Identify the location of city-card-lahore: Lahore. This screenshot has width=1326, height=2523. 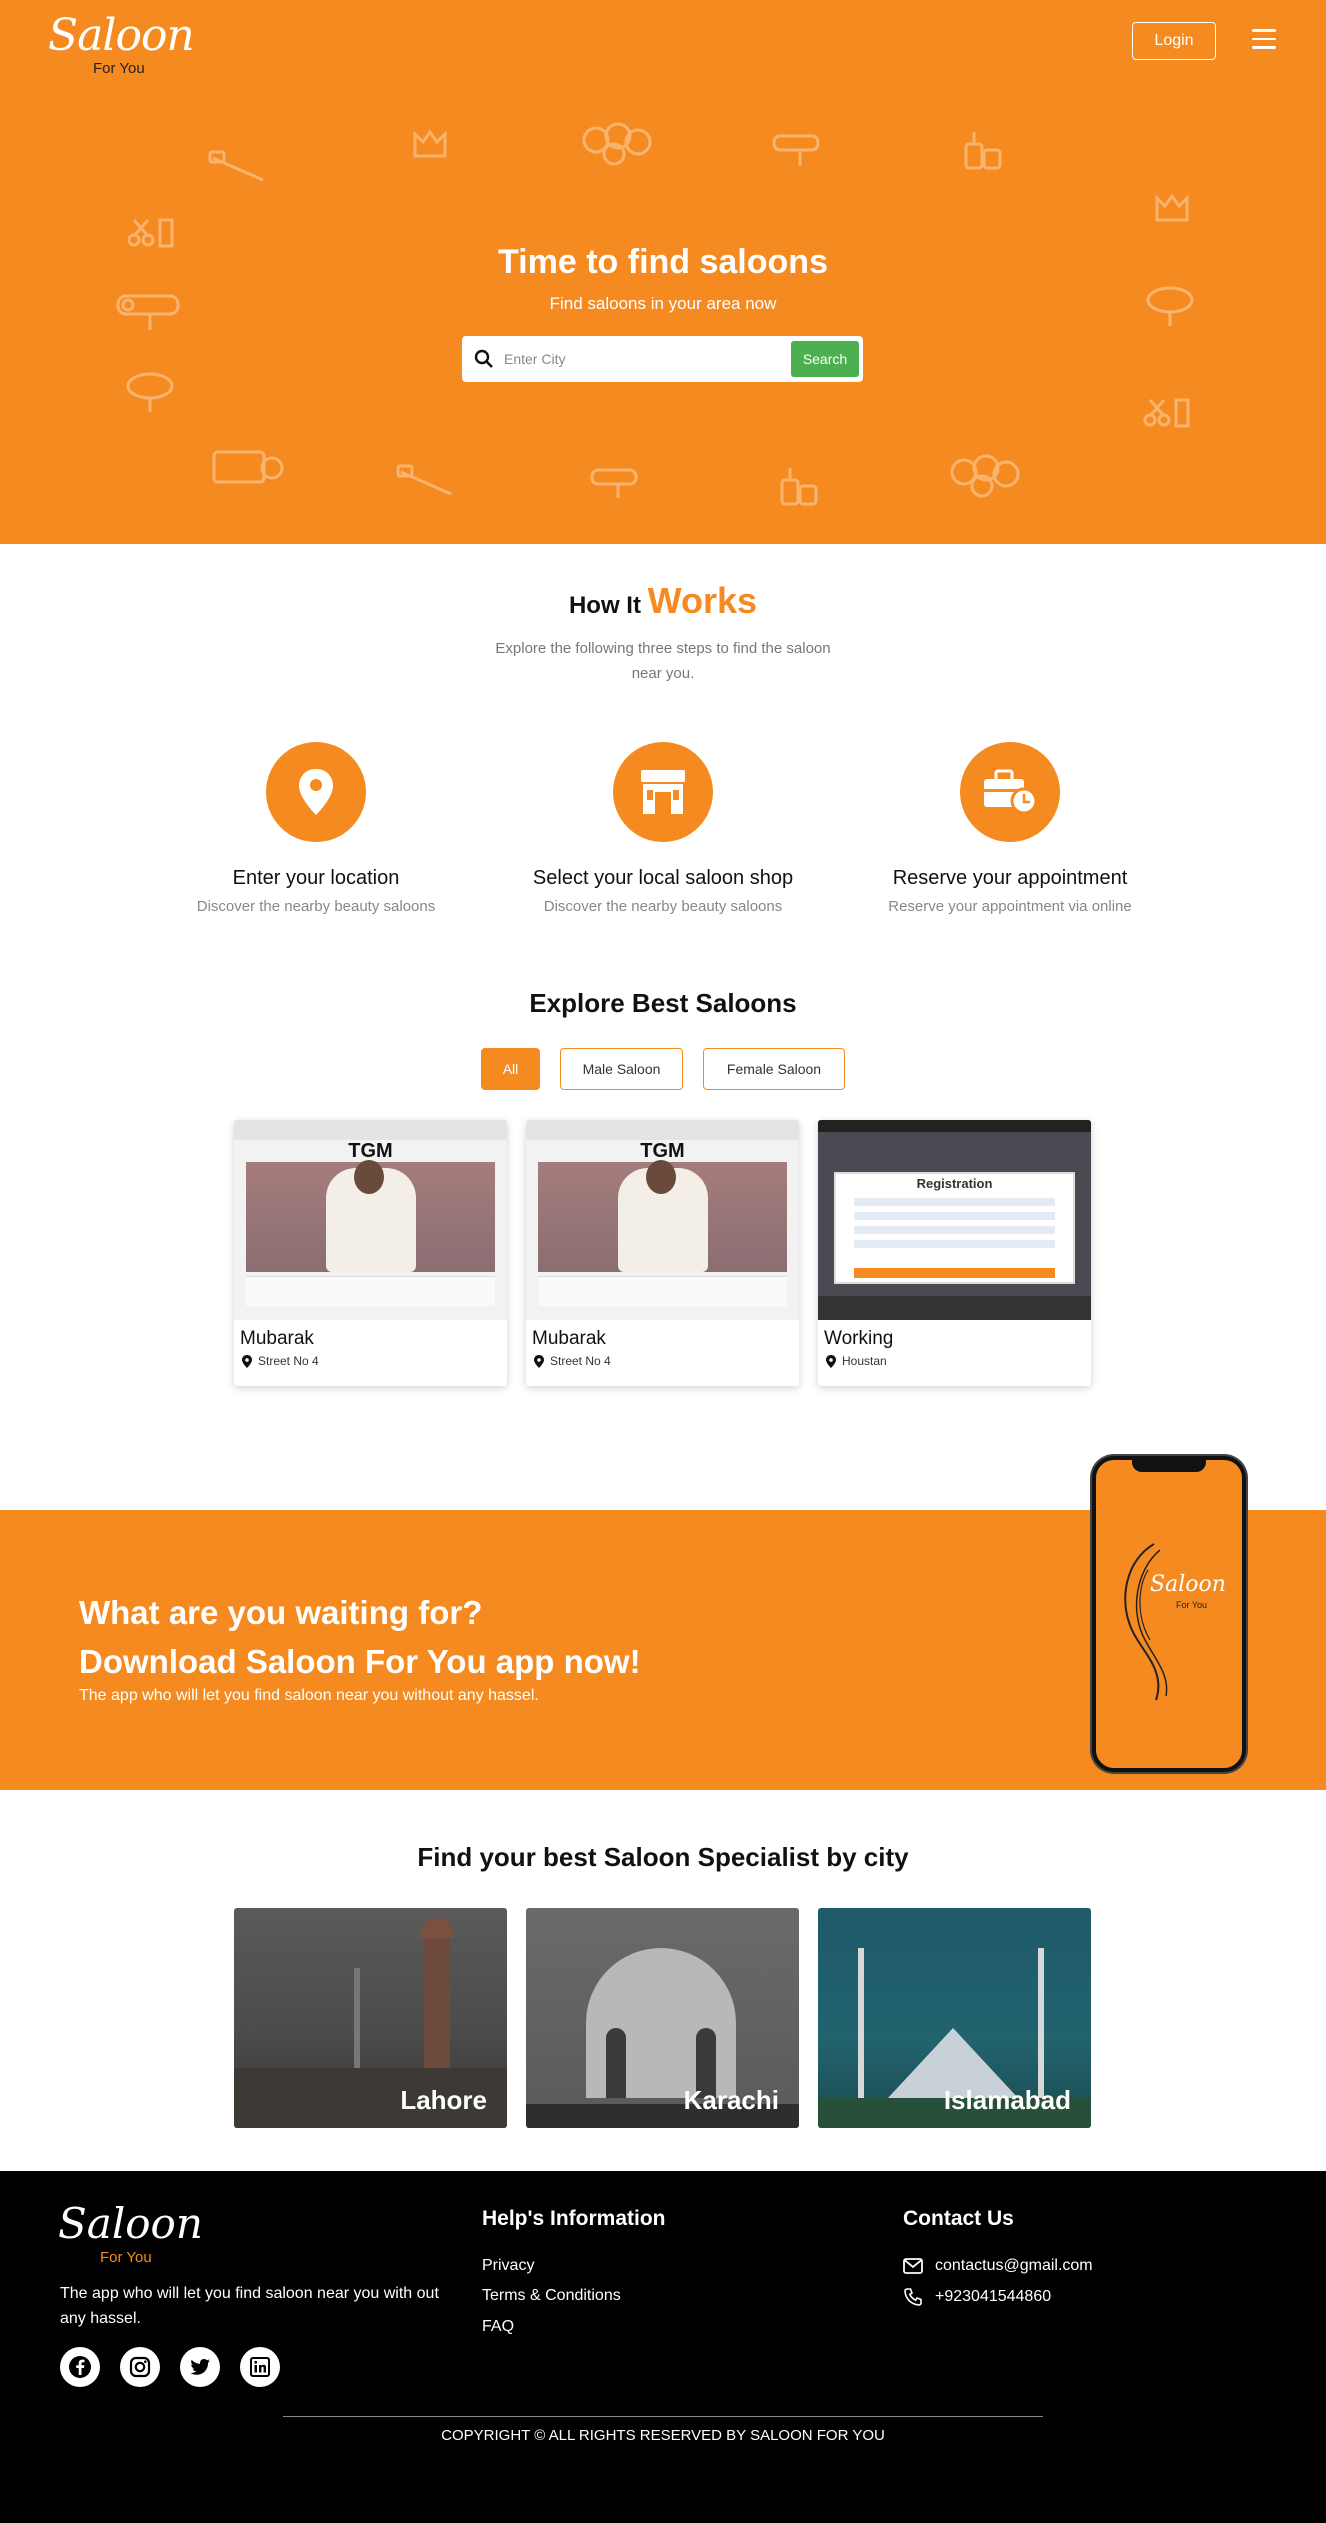
(370, 2018).